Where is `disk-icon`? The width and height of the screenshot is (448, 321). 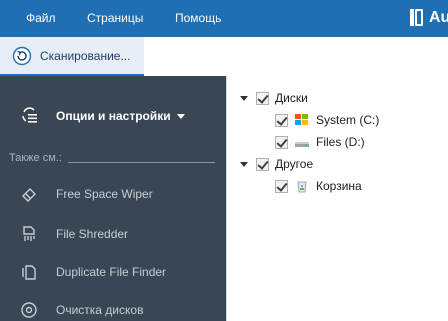
disk-icon is located at coordinates (29, 310).